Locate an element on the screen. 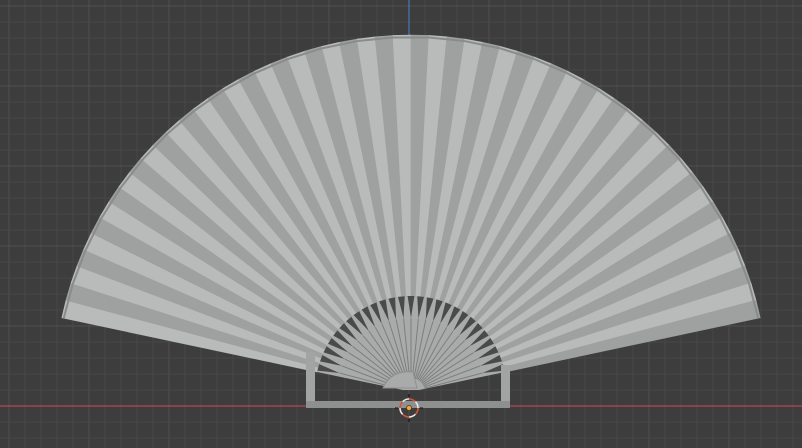 This screenshot has width=802, height=448. origin-dot is located at coordinates (409, 408).